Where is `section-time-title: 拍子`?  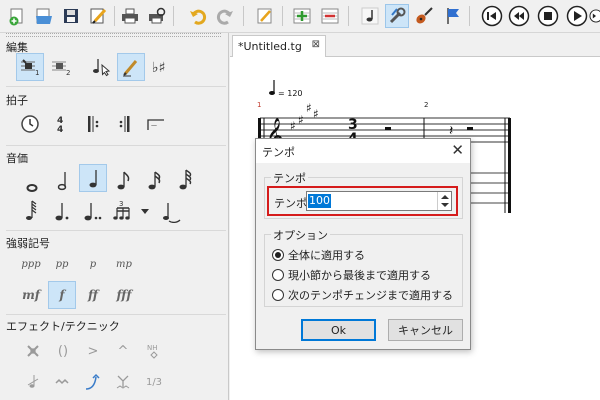
section-time-title: 拍子 is located at coordinates (17, 100).